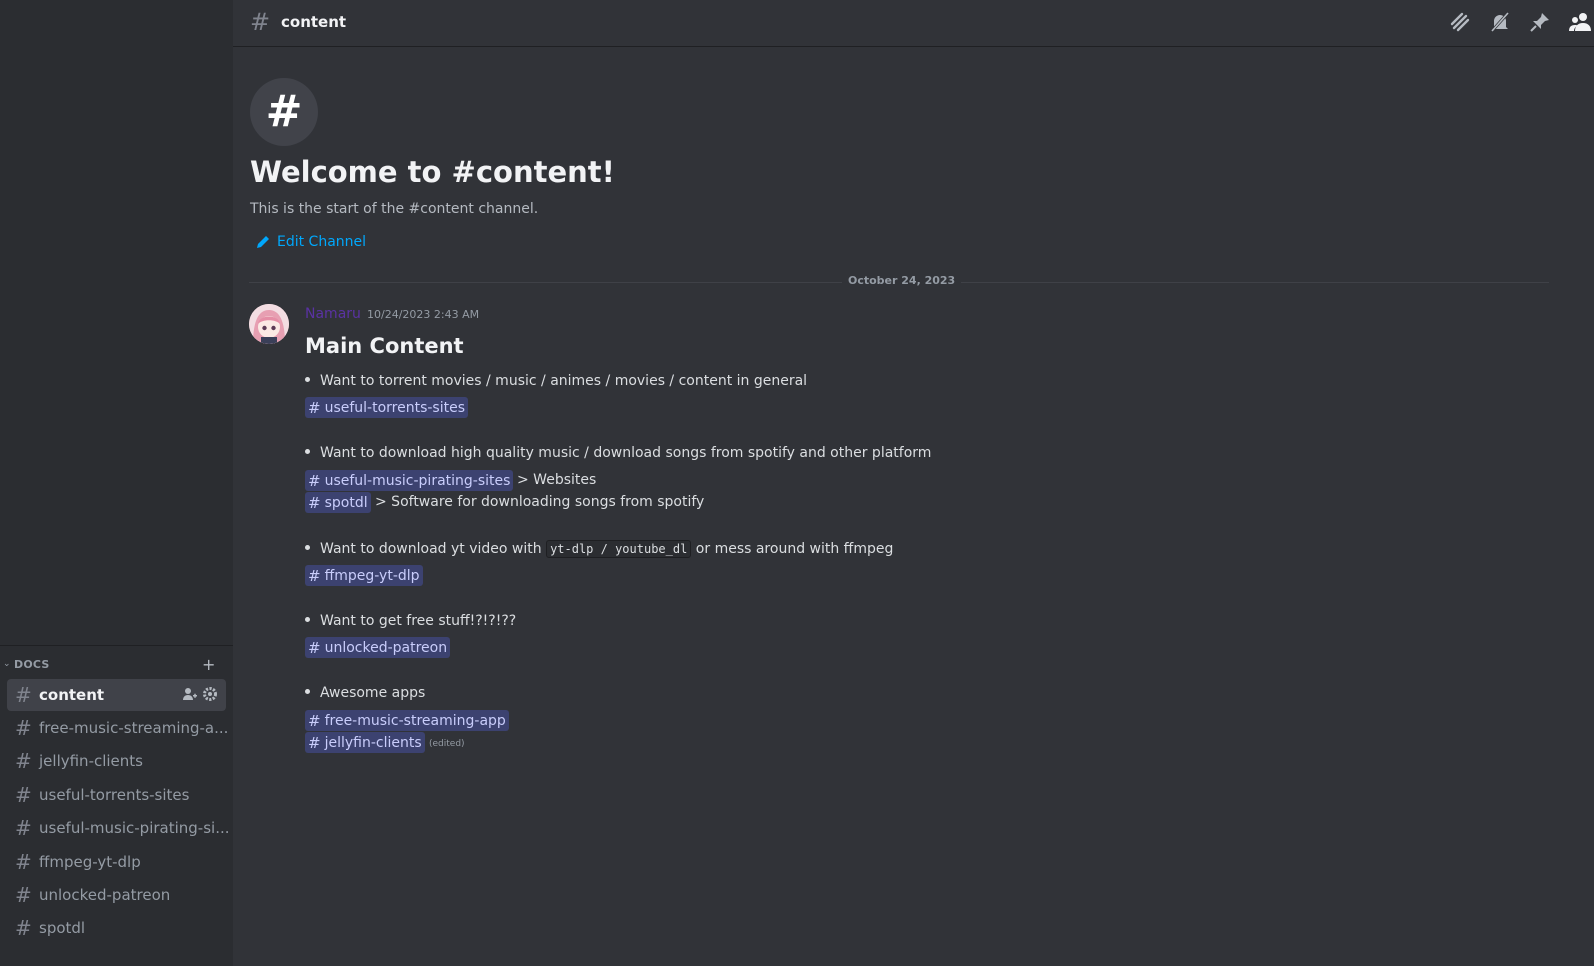 The image size is (1594, 966). I want to click on list-item: Awesome apps, so click(365, 693).